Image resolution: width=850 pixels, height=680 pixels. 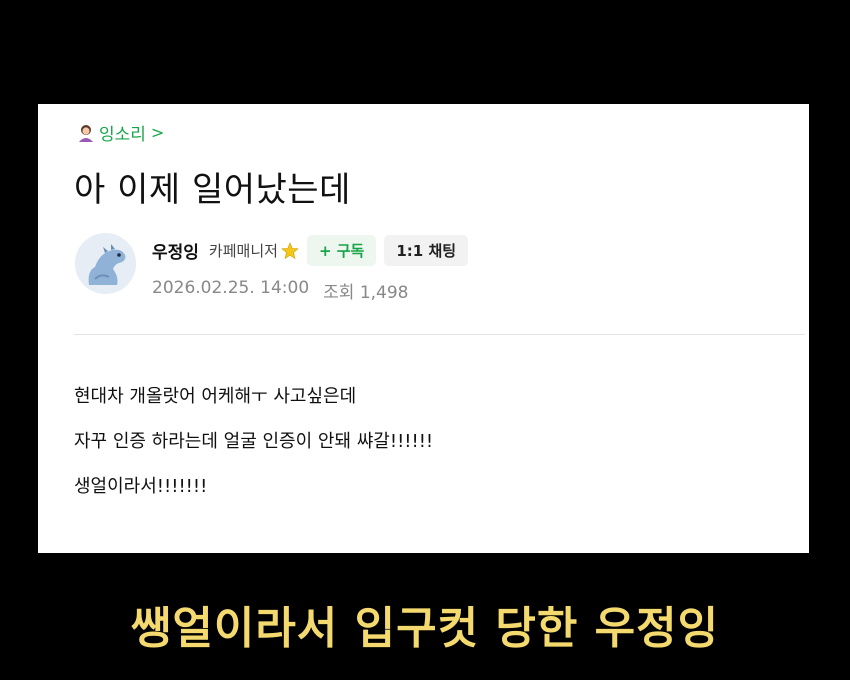 What do you see at coordinates (231, 288) in the screenshot?
I see `post-date: 2026.02.25. 14:00` at bounding box center [231, 288].